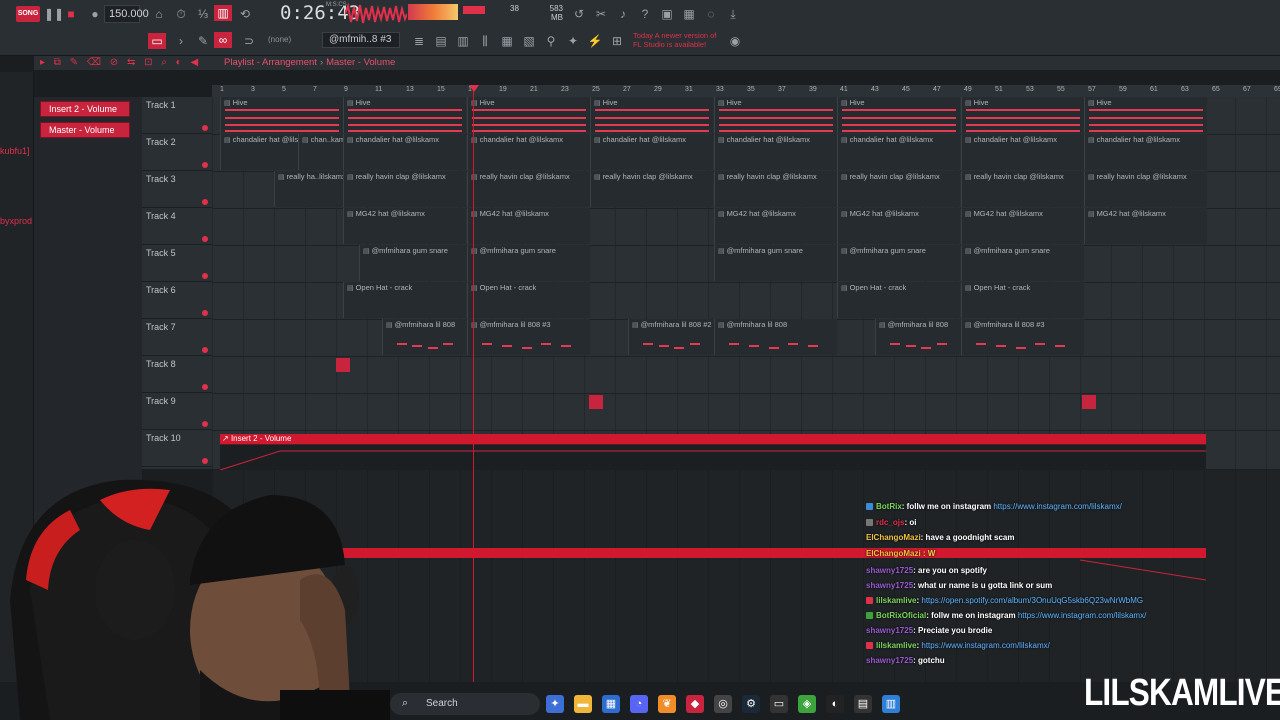  I want to click on plugin-icon: ▧, so click(529, 41).